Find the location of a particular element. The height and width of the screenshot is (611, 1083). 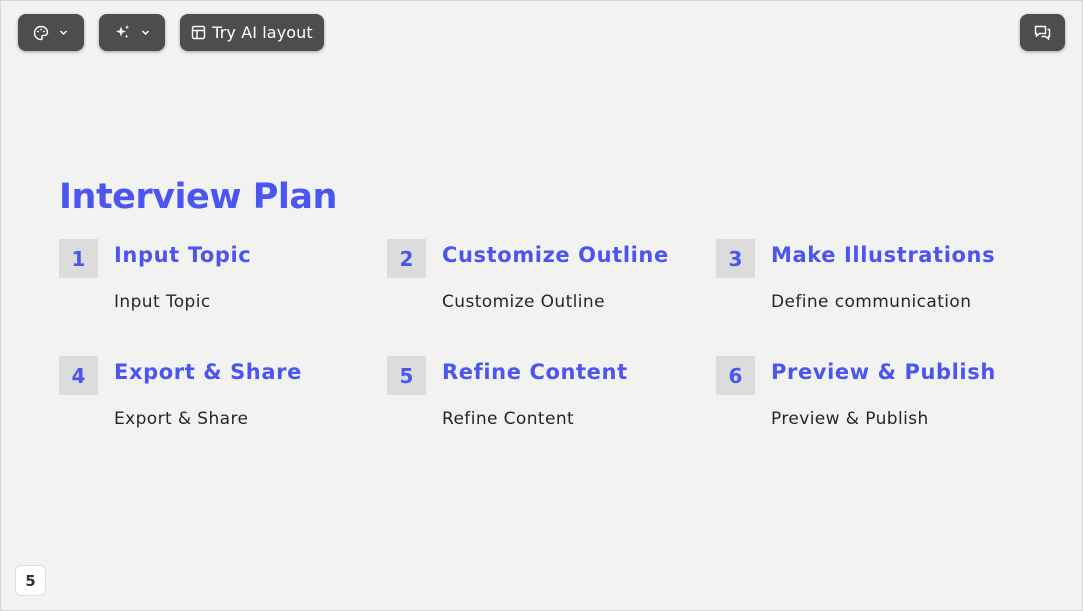

step-description: Define communication is located at coordinates (871, 302).